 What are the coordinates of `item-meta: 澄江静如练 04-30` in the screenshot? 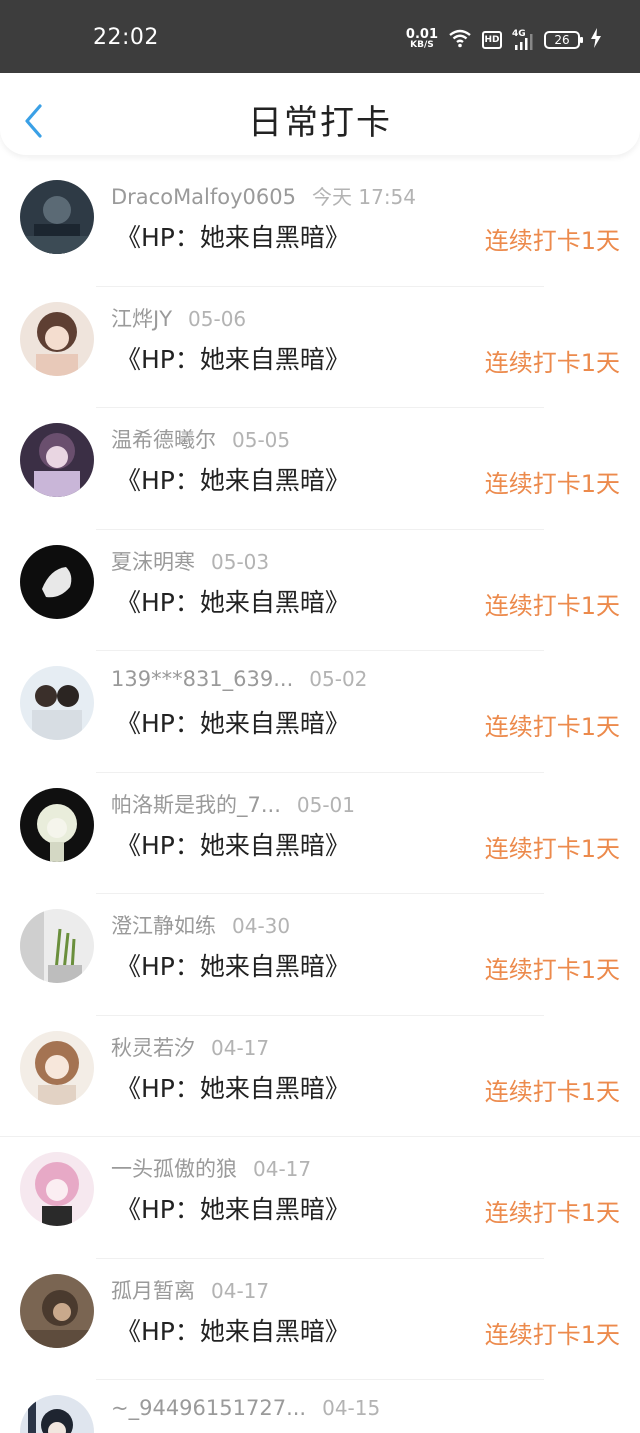 It's located at (200, 925).